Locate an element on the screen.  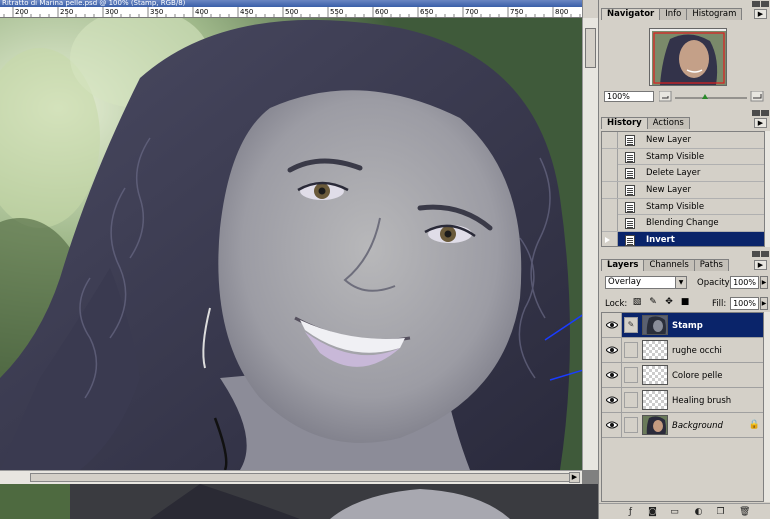
fill-label: Fill: is located at coordinates (719, 304).